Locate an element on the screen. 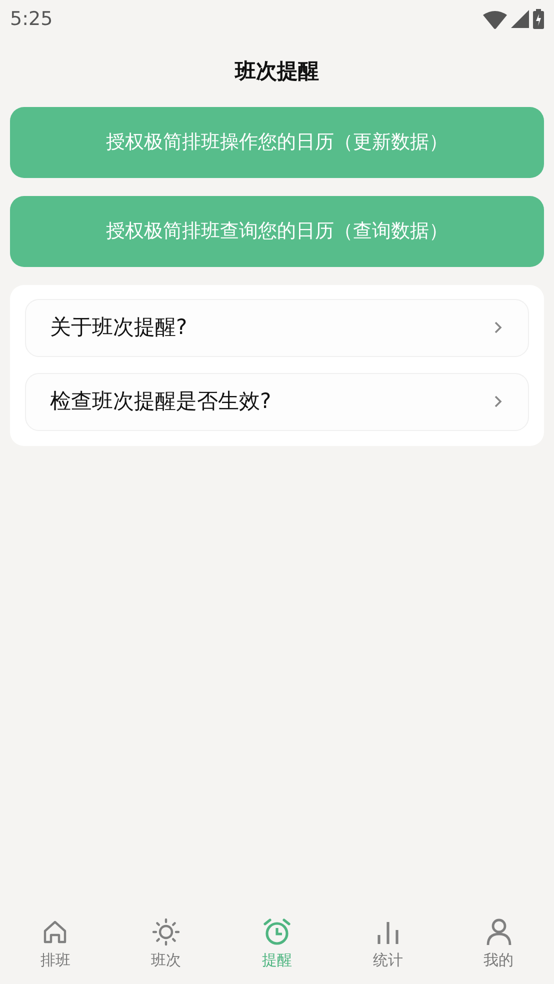  tab: 班次 is located at coordinates (166, 945).